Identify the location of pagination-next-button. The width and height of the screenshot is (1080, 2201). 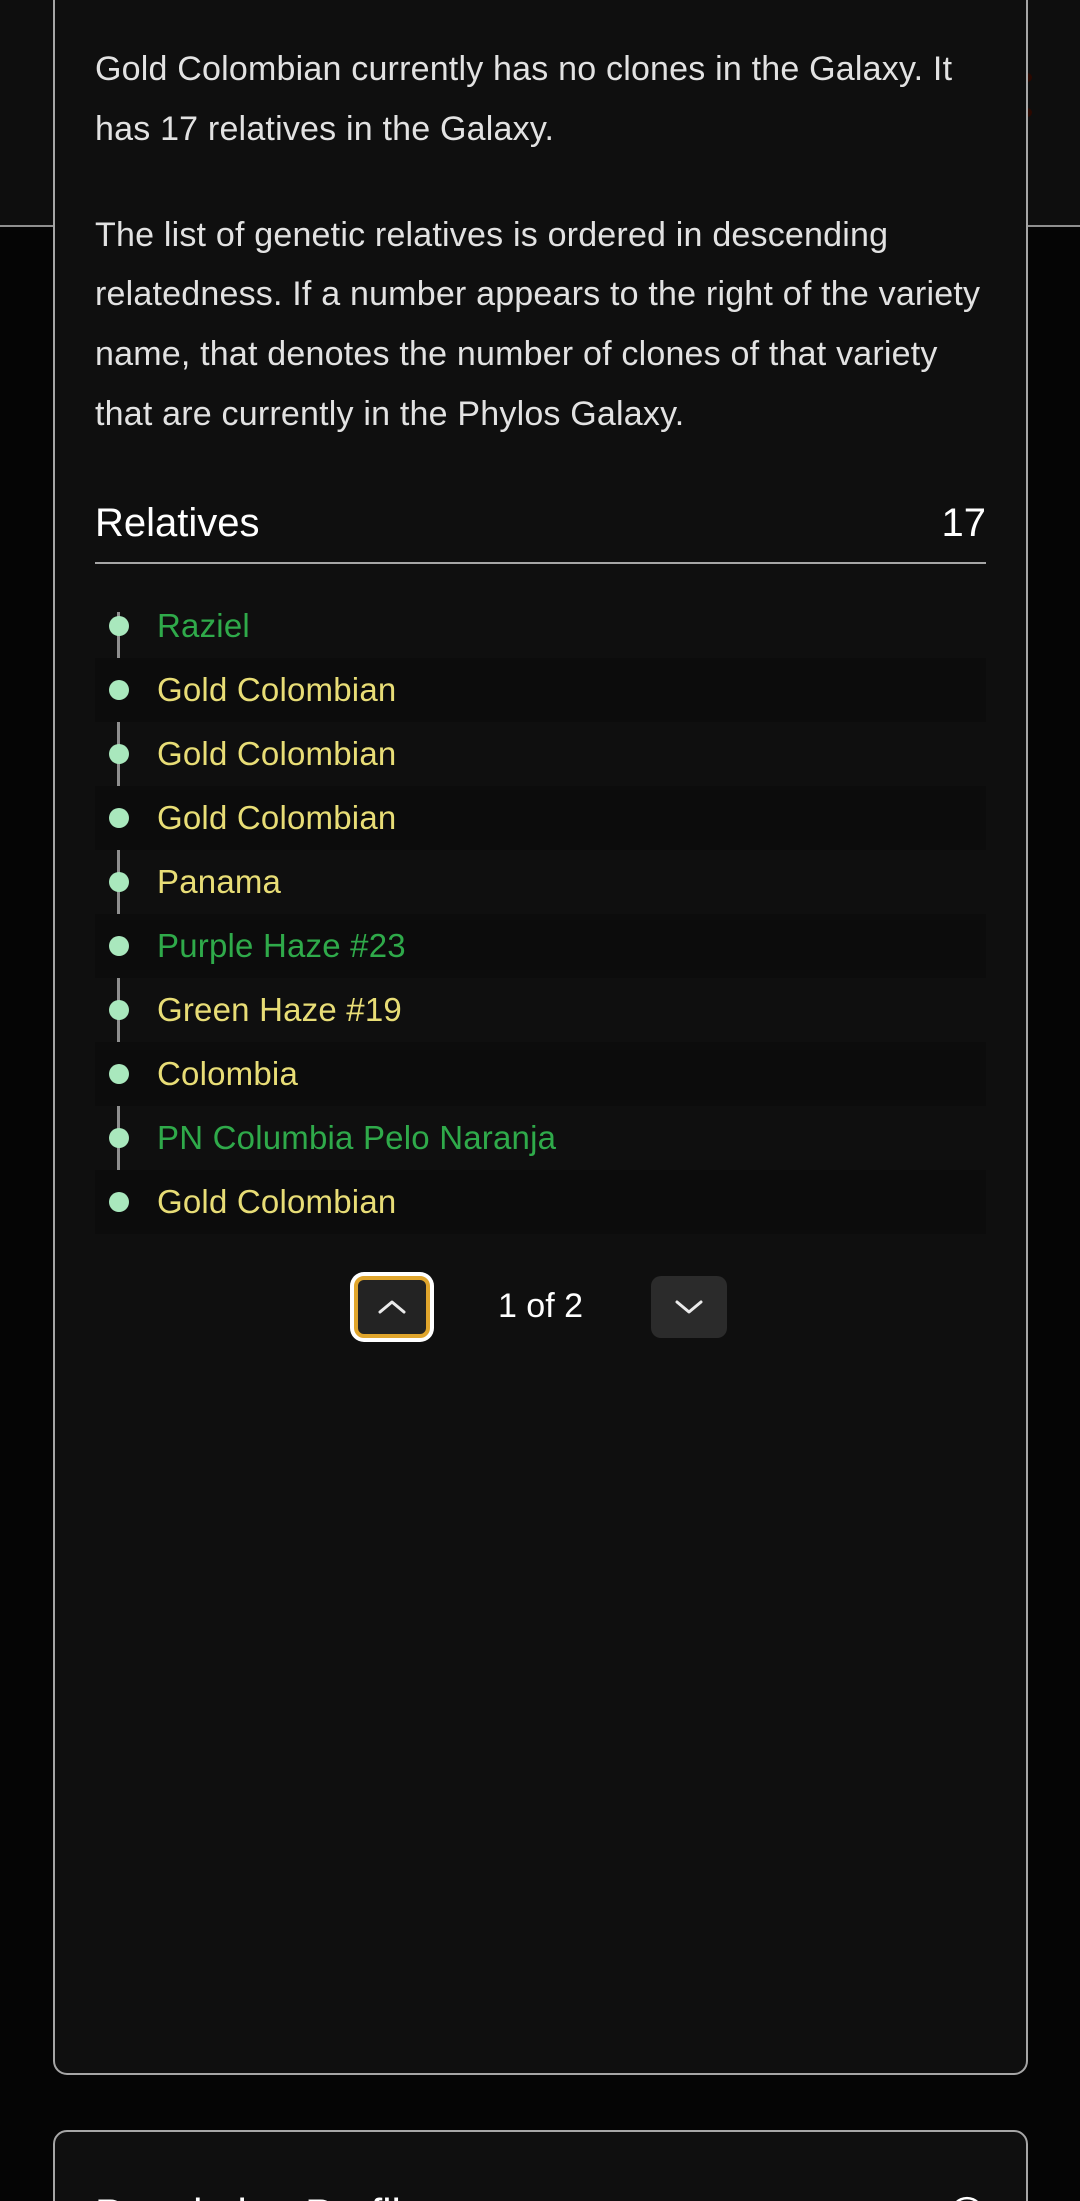
(689, 1306).